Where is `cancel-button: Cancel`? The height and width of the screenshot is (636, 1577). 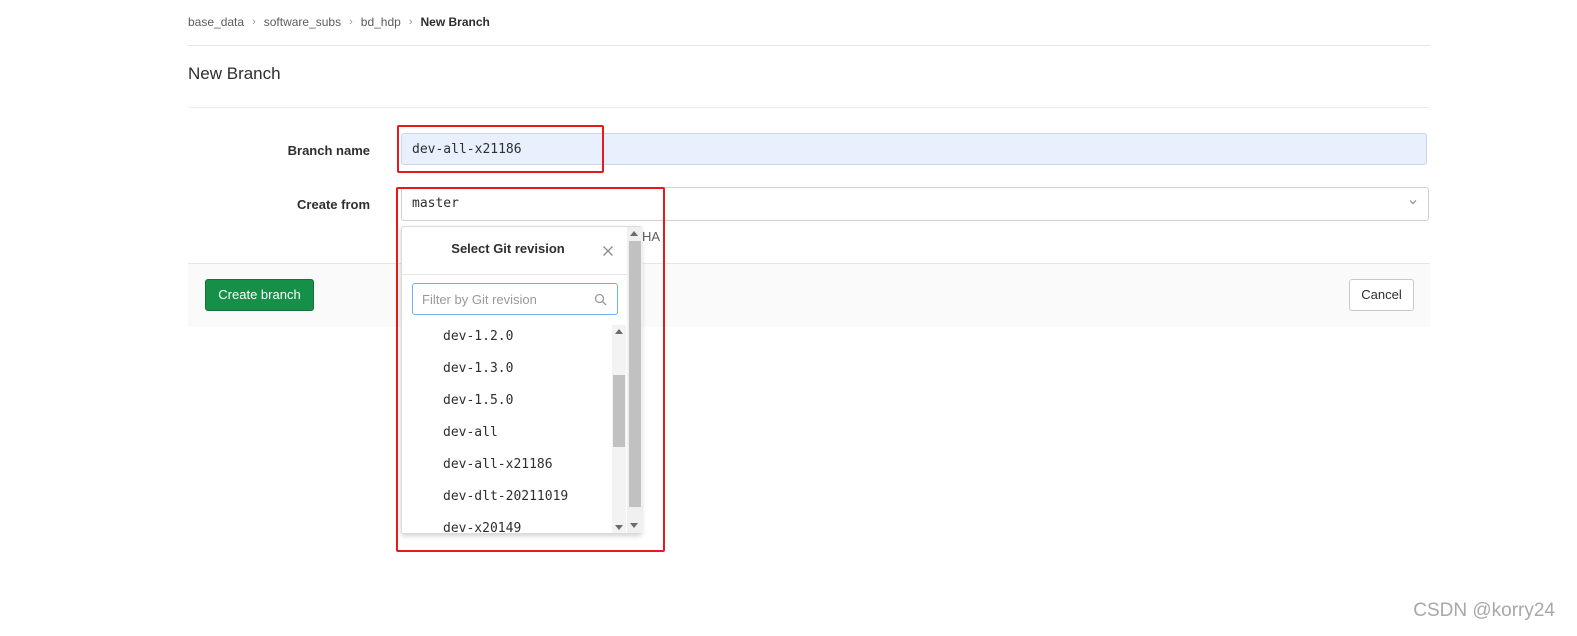 cancel-button: Cancel is located at coordinates (1381, 295).